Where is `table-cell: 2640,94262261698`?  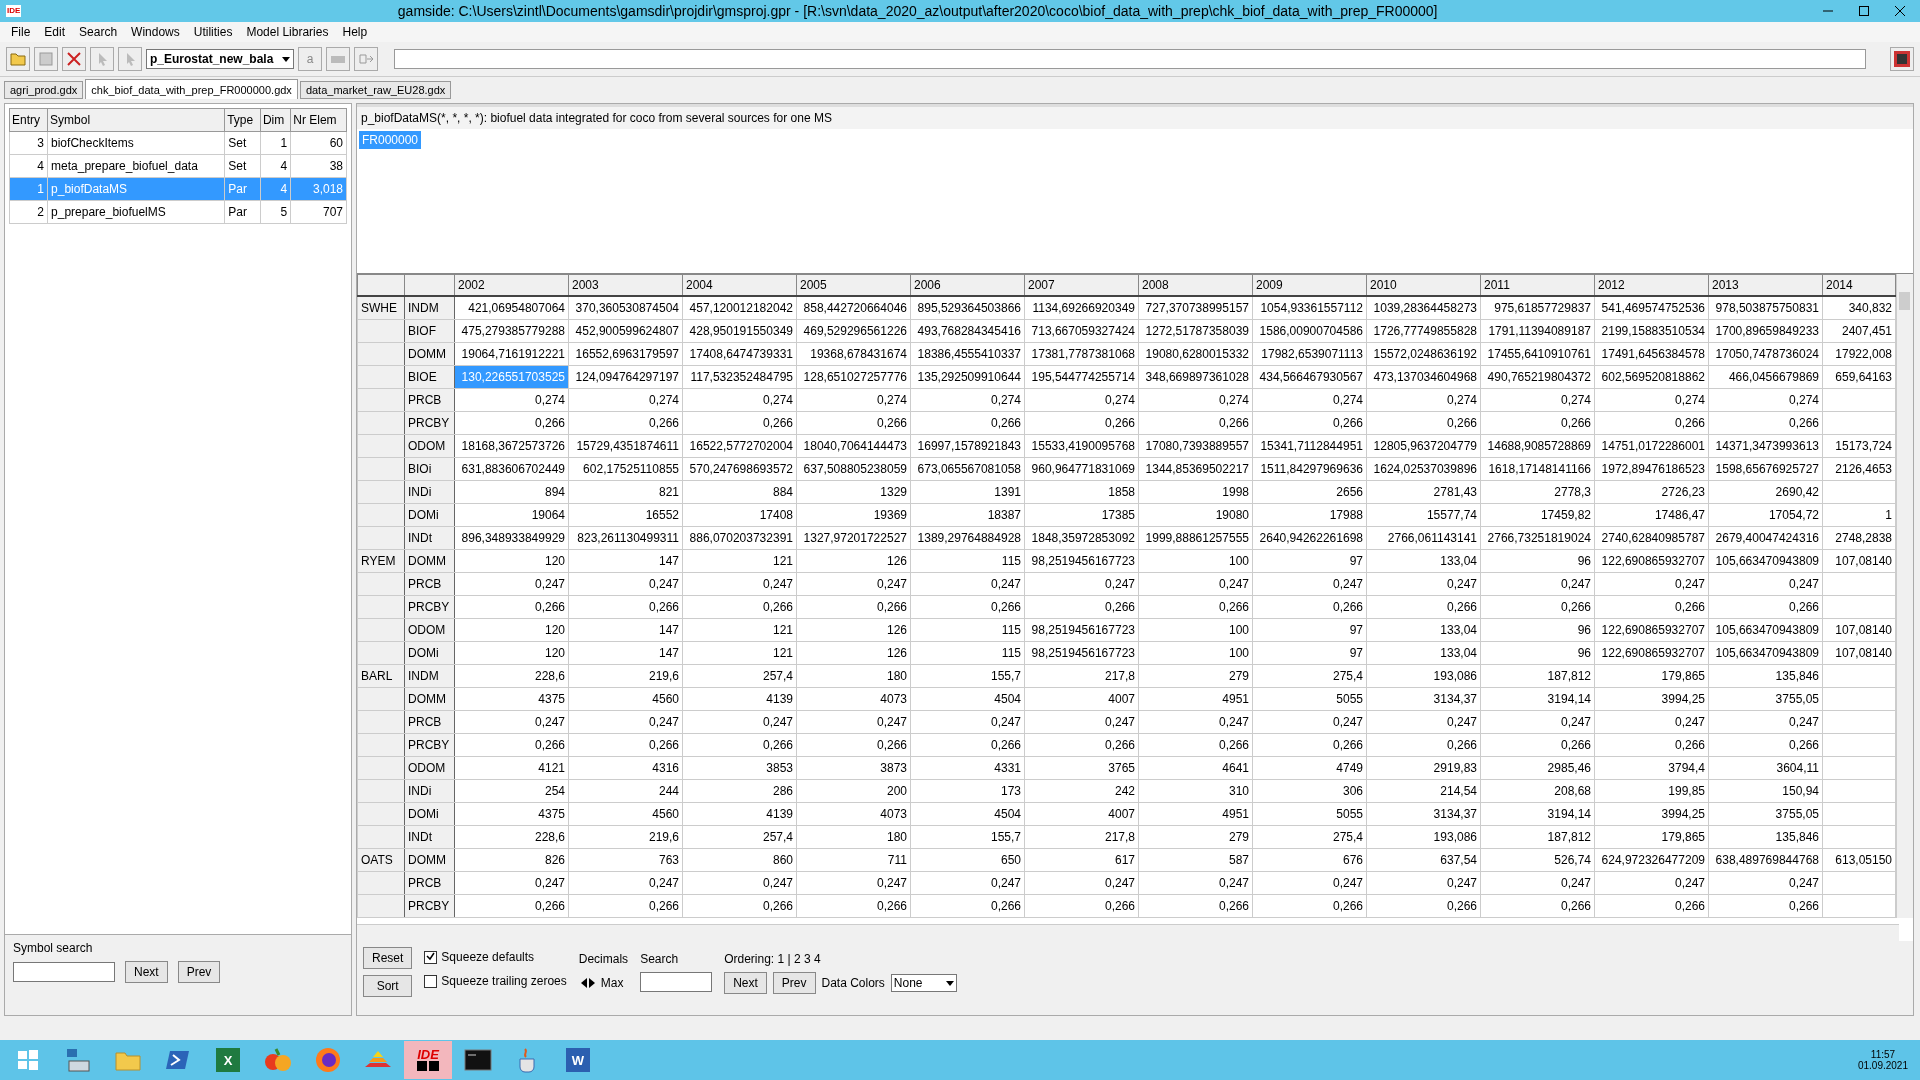 table-cell: 2640,94262261698 is located at coordinates (1309, 538).